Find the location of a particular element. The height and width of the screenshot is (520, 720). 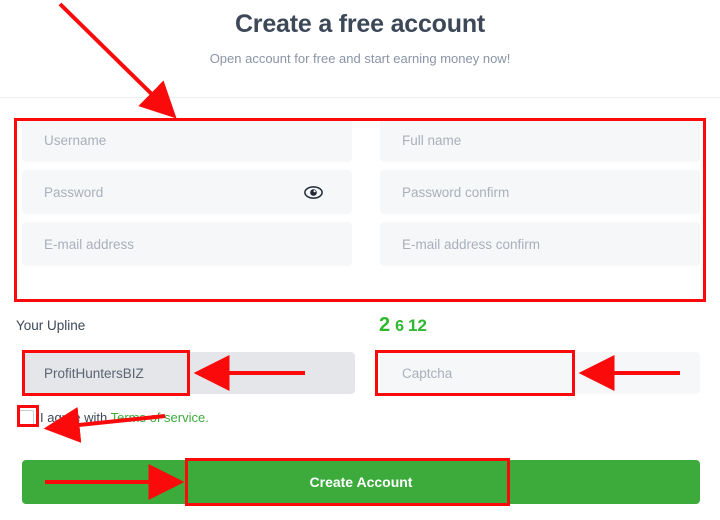

terms-row: I agree with Terms of service. is located at coordinates (114, 417).